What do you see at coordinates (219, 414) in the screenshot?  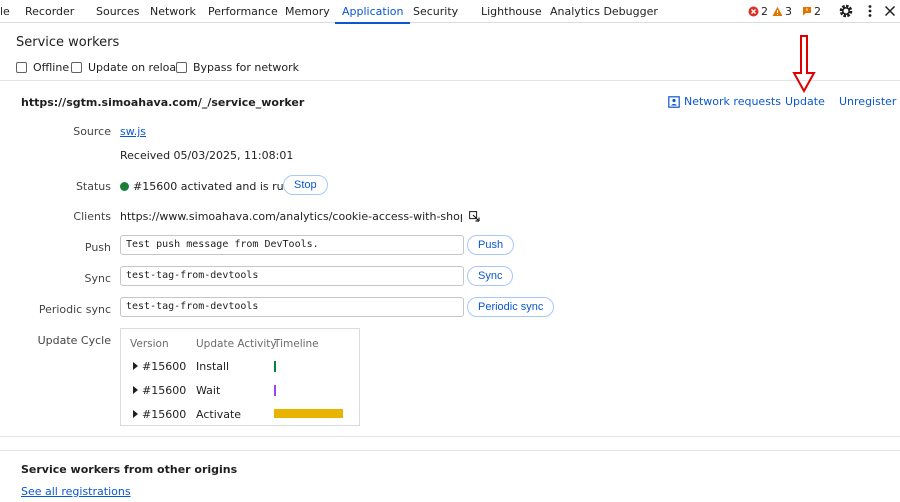 I see `table-row-activity: Activate` at bounding box center [219, 414].